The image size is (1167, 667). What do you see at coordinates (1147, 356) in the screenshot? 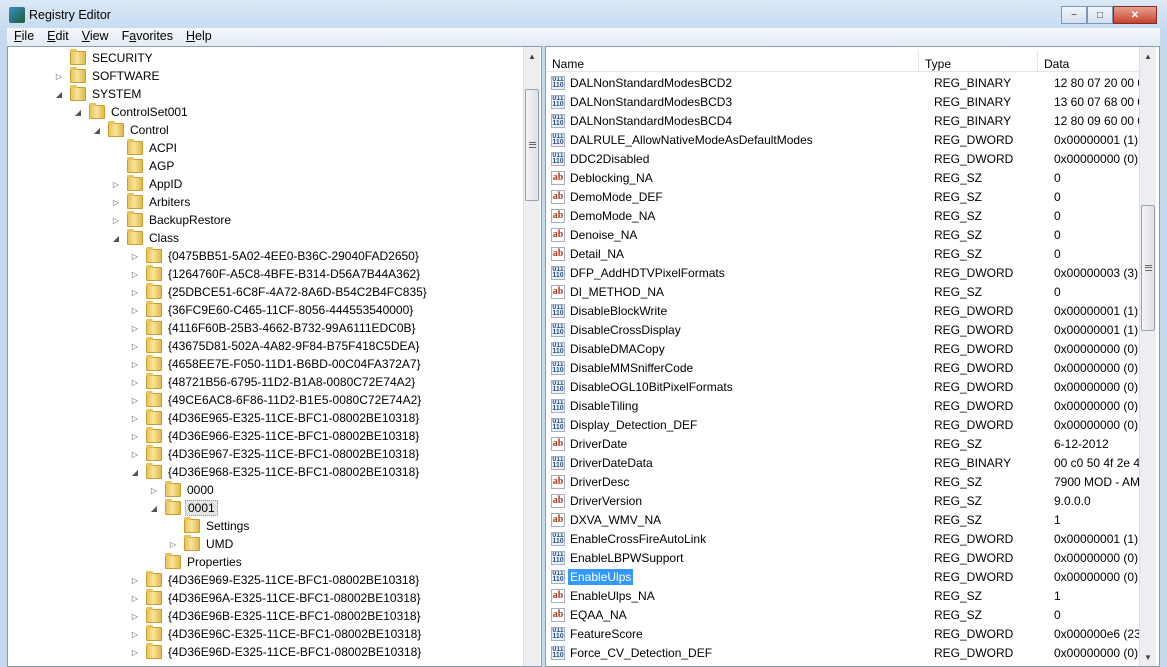
I see `values-scrollbar: ▲ ▼` at bounding box center [1147, 356].